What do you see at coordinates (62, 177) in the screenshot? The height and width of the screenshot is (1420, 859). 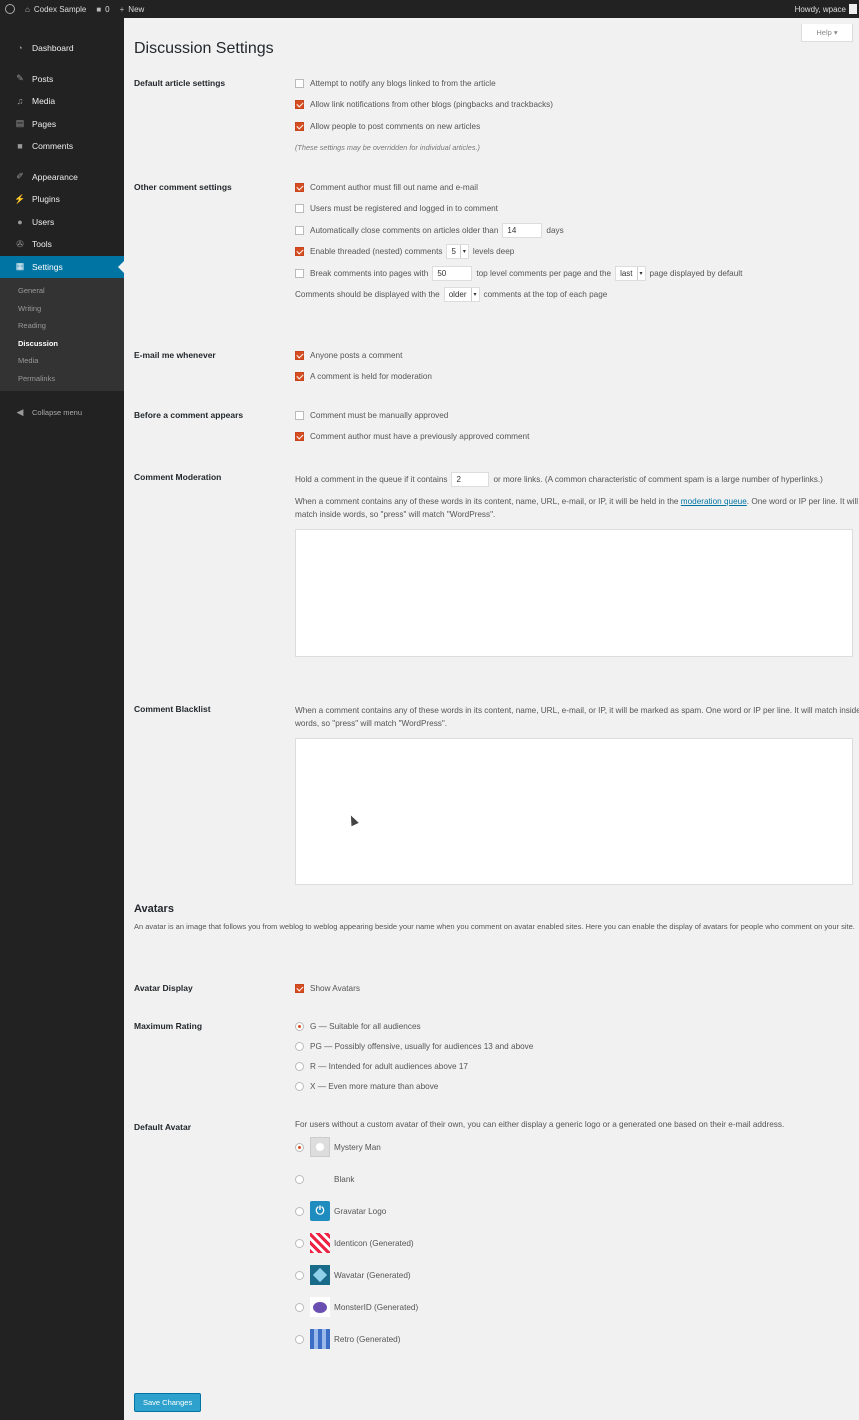 I see `sidebar-item-appearance: ✐ Appearance` at bounding box center [62, 177].